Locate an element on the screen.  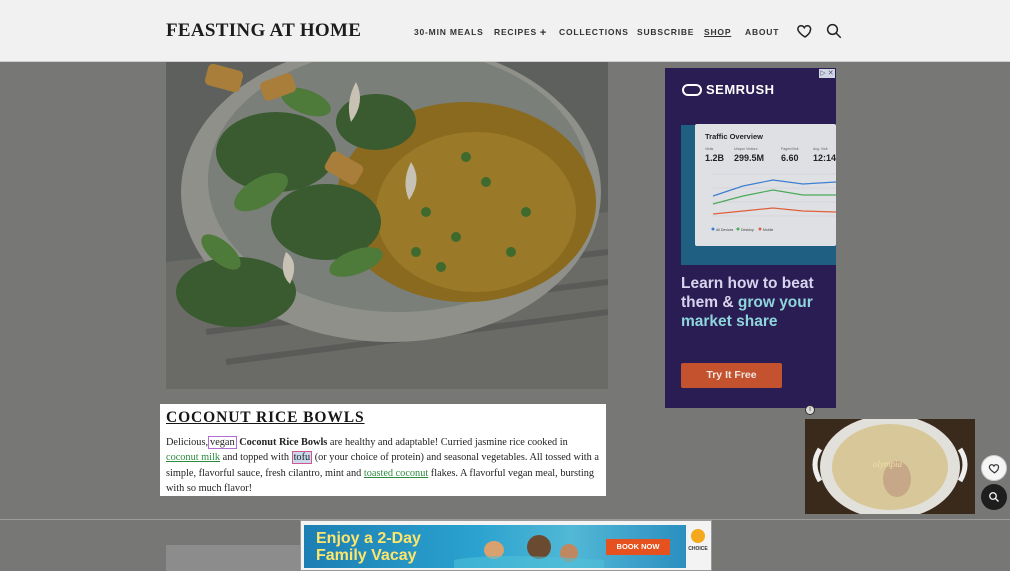
nav-recipes: RECIPES + is located at coordinates (520, 33).